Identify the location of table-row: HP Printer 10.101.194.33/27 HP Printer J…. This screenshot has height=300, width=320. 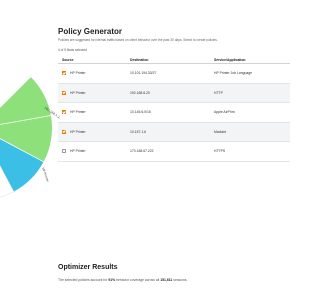
(174, 74).